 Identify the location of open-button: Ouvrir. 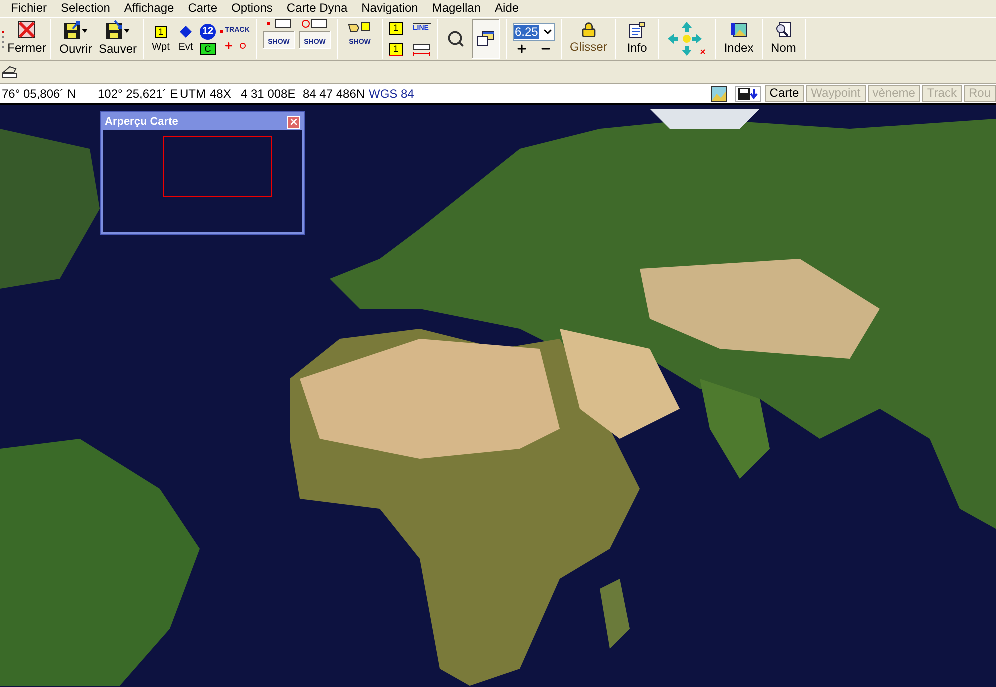
(76, 39).